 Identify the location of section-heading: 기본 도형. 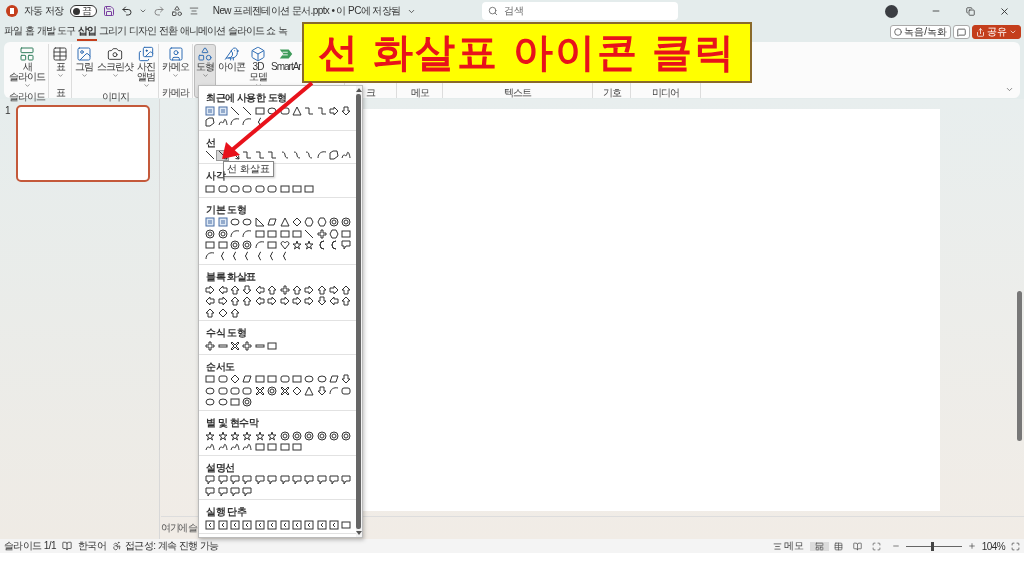
(226, 209).